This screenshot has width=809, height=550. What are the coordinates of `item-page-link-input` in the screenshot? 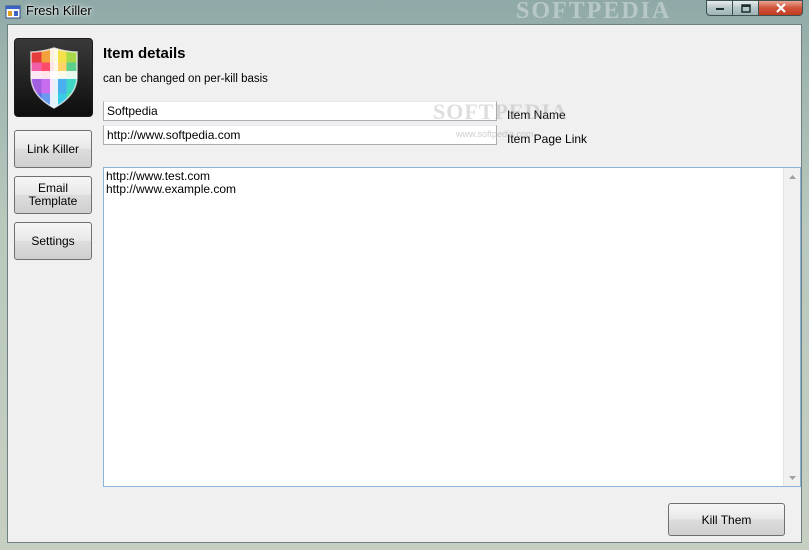 It's located at (300, 135).